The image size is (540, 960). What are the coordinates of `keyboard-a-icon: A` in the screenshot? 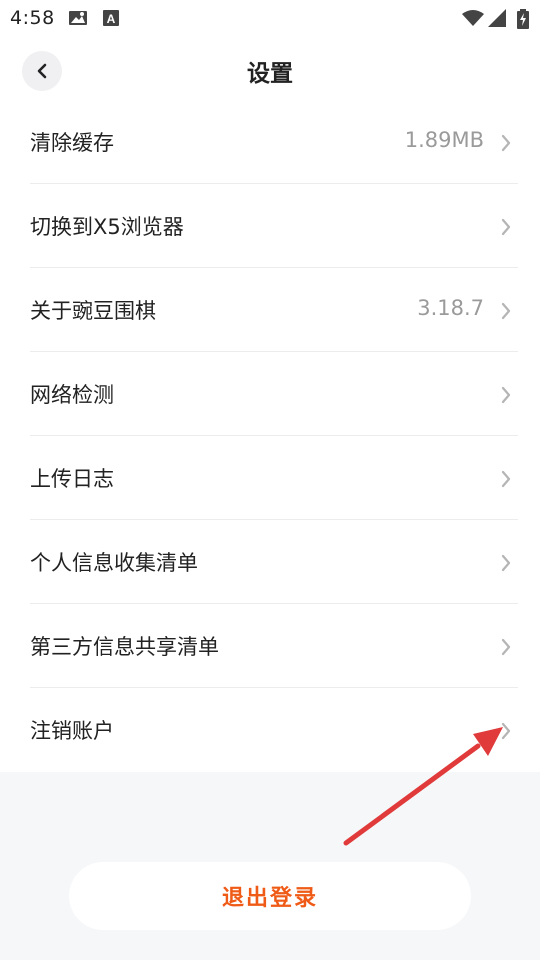 It's located at (111, 20).